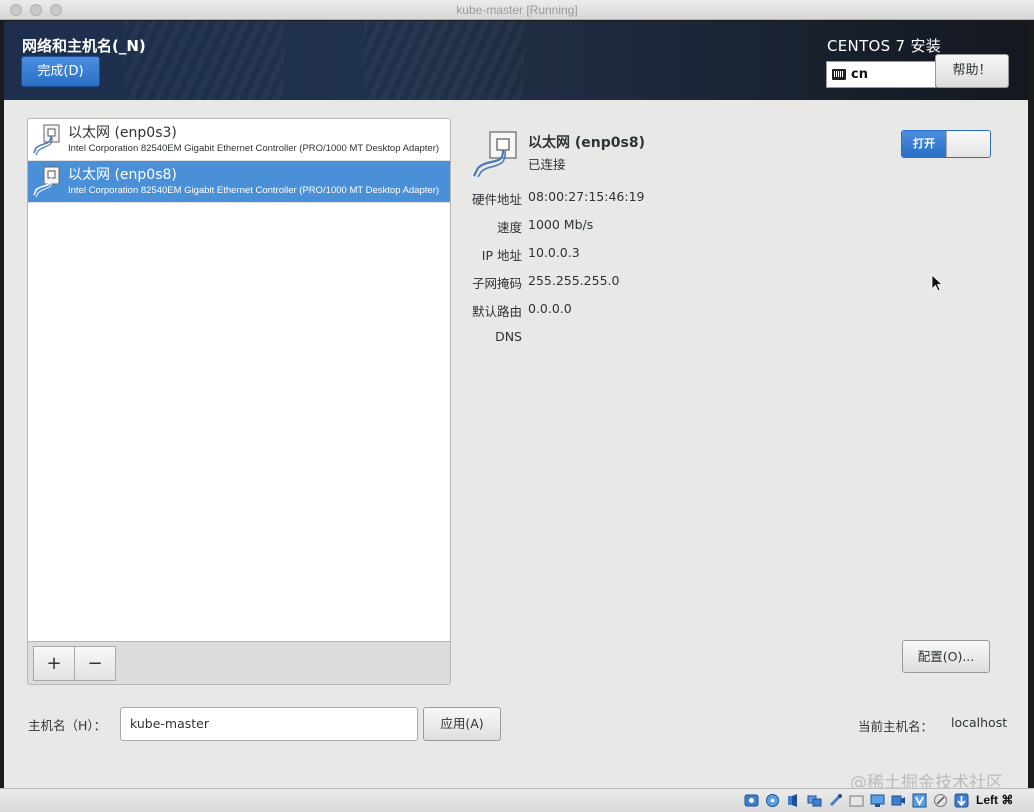 The width and height of the screenshot is (1034, 812). I want to click on ip-address-label: IP 地址, so click(501, 255).